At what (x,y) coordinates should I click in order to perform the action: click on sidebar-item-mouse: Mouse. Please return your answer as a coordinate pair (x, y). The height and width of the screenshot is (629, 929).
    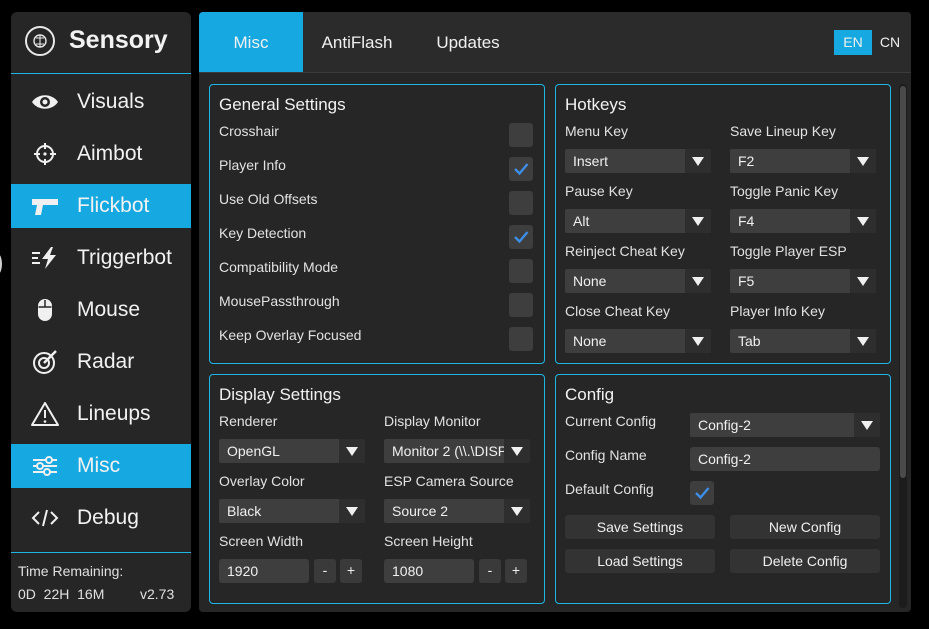
    Looking at the image, I should click on (101, 310).